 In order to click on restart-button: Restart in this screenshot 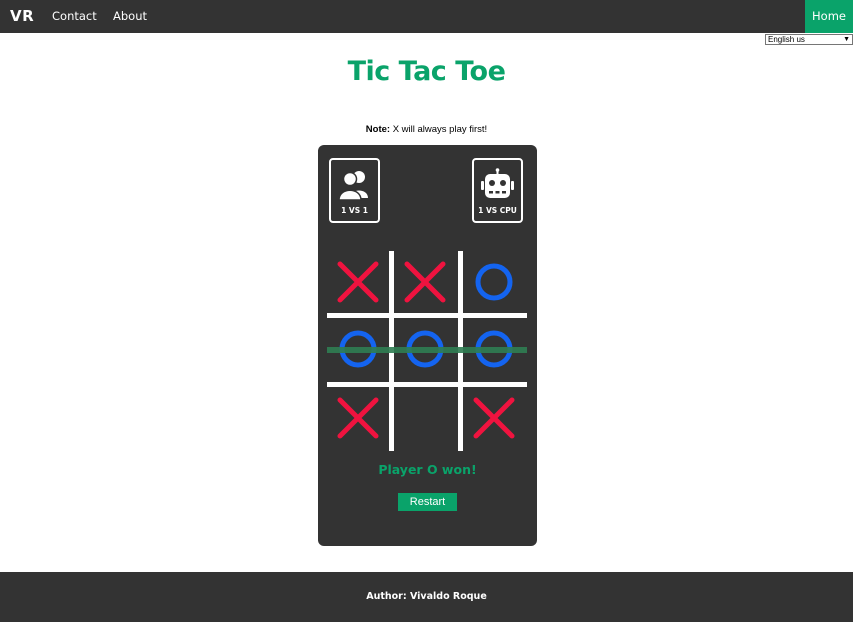, I will do `click(427, 502)`.